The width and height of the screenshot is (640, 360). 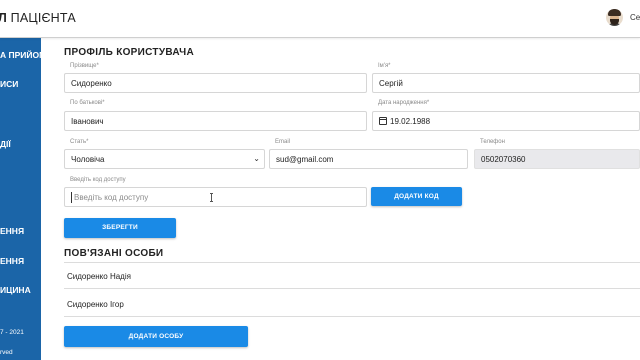 What do you see at coordinates (129, 52) in the screenshot?
I see `profile-title: ПРОФІЛЬ КОРИСТУВАЧА` at bounding box center [129, 52].